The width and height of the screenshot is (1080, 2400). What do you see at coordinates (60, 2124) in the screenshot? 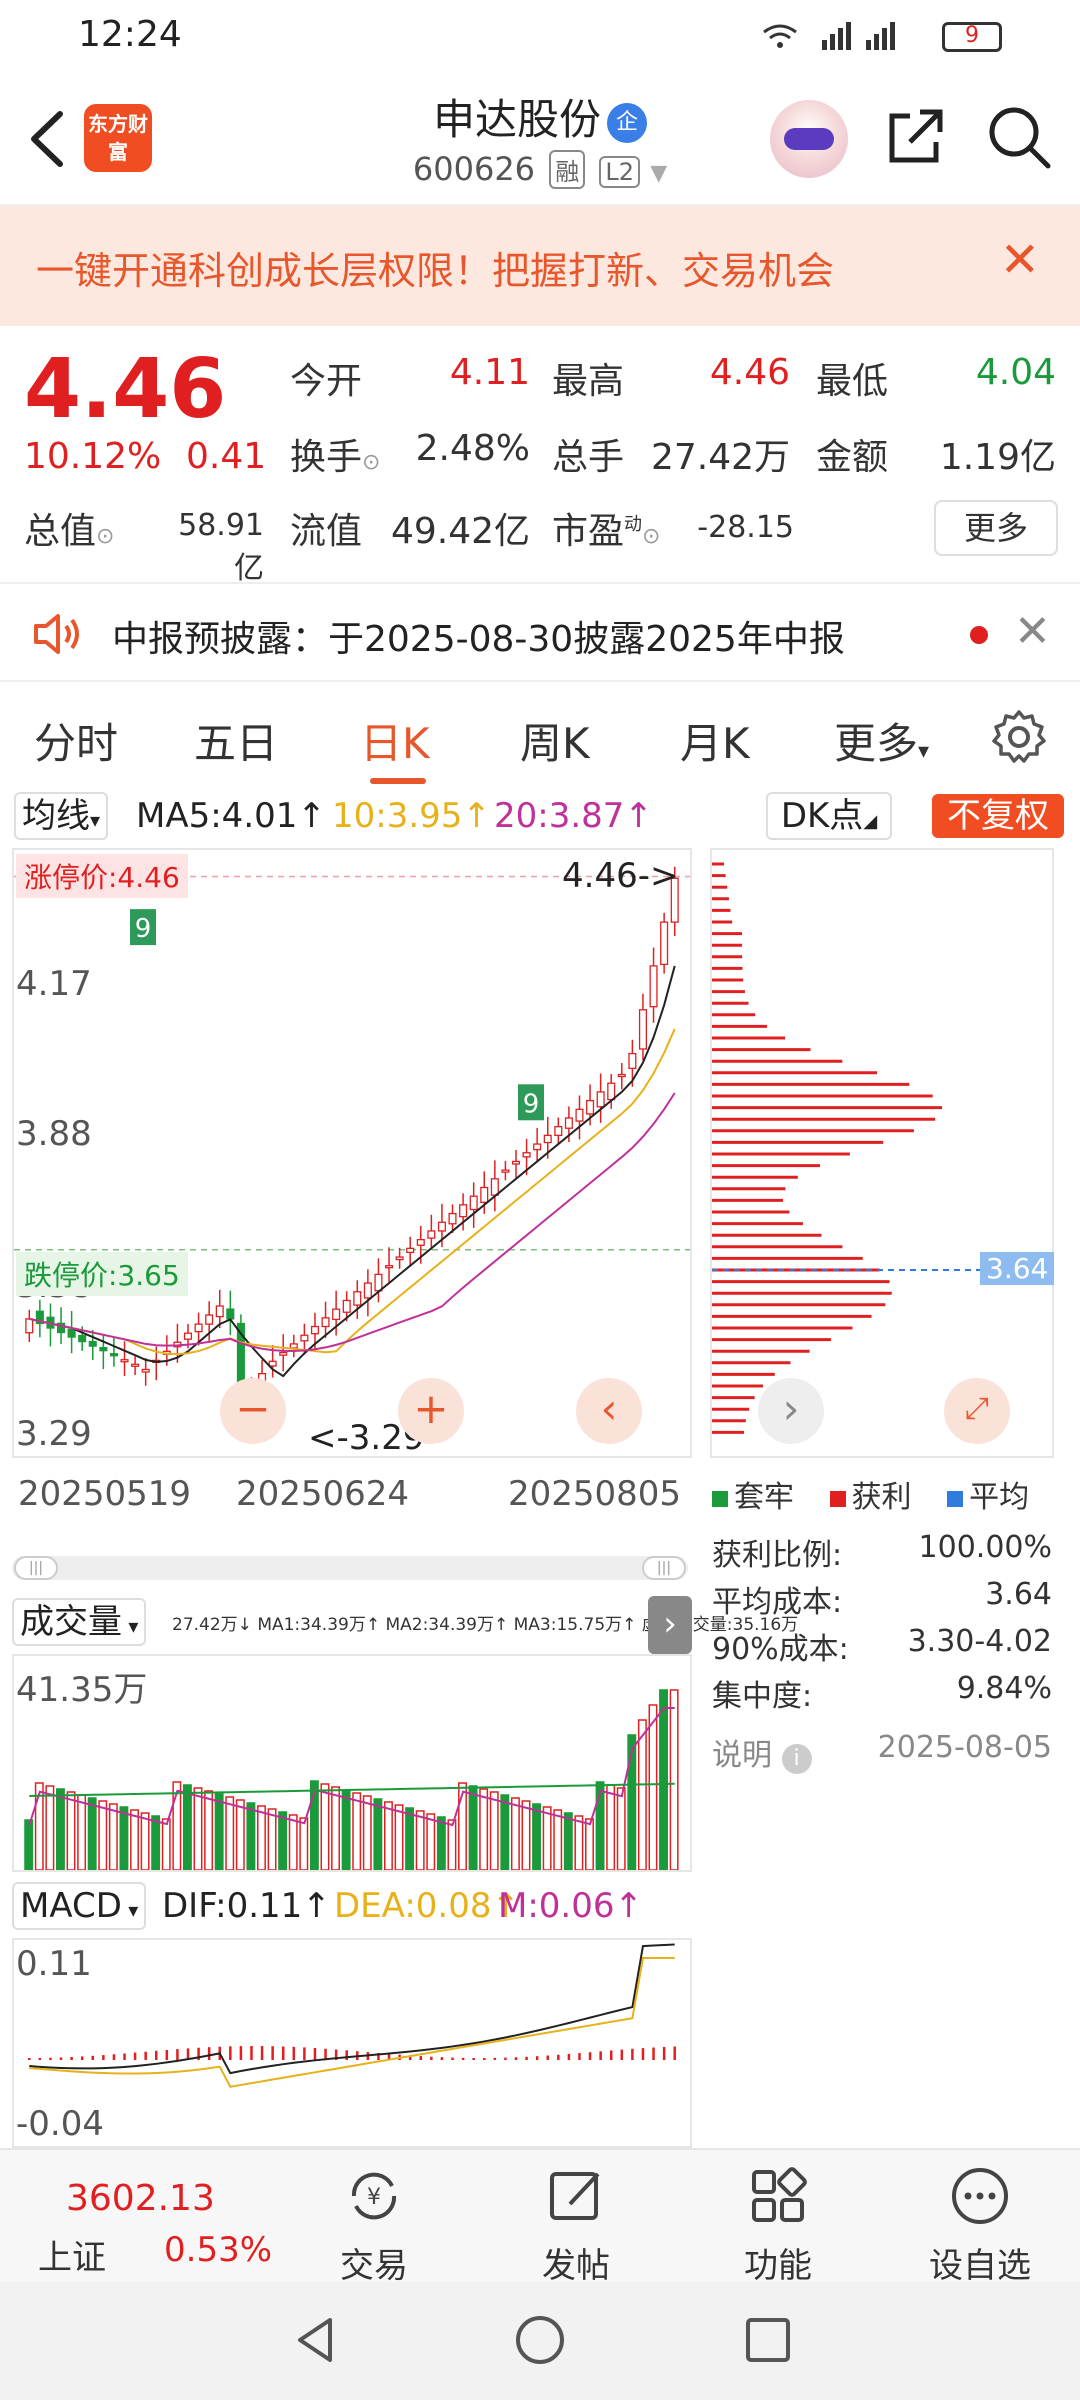
I see `macd-bottom-label: -0.04` at bounding box center [60, 2124].